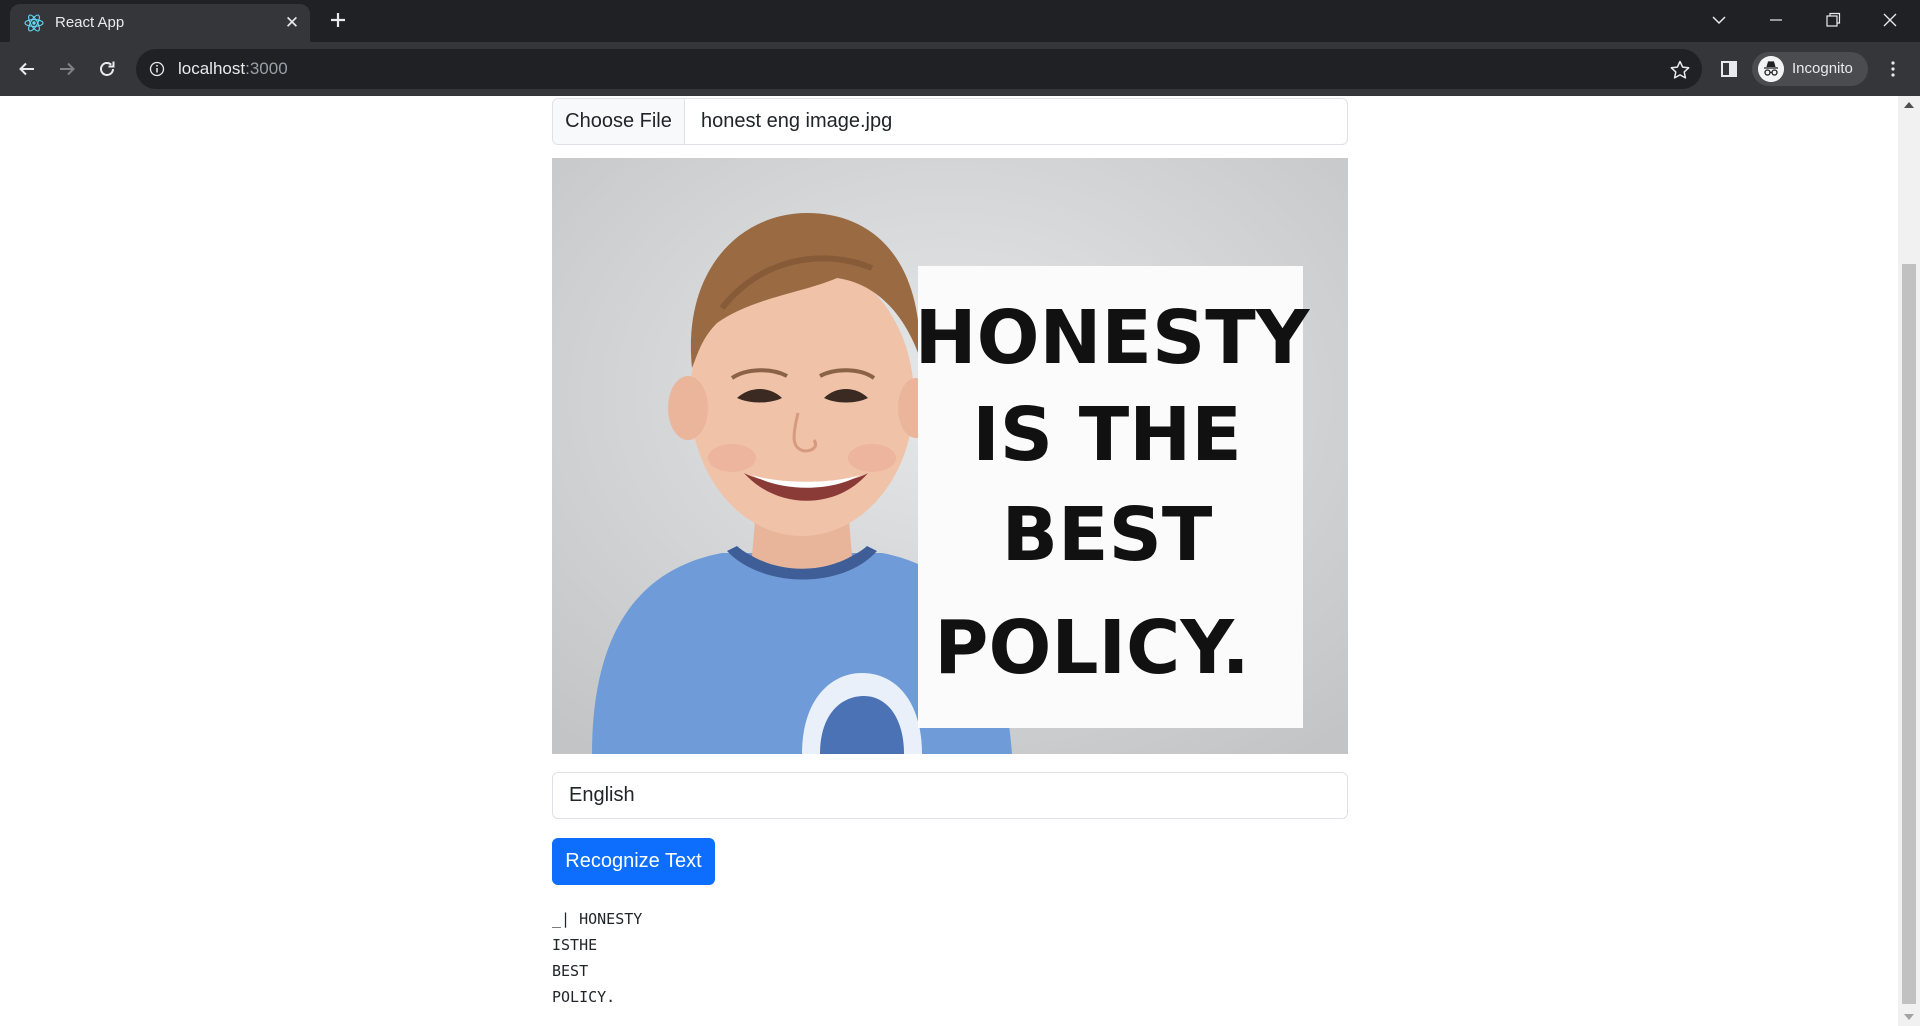 The image size is (1920, 1026). What do you see at coordinates (1092, 648) in the screenshot?
I see `poster-line-4: POLICY.` at bounding box center [1092, 648].